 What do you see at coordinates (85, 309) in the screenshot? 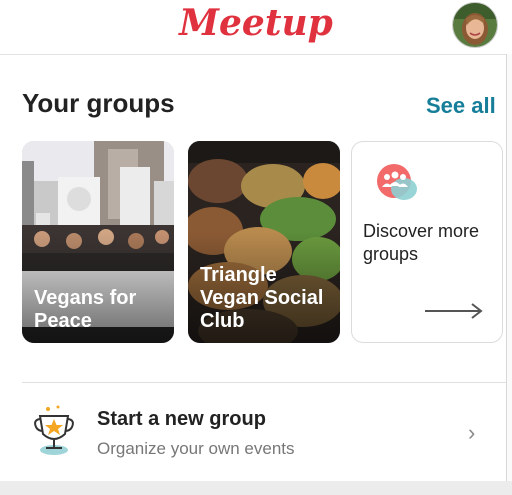
I see `group-name: Vegans for Peace` at bounding box center [85, 309].